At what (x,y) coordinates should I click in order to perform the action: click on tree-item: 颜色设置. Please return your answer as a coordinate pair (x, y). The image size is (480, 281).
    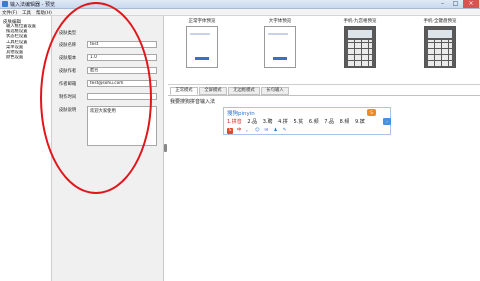
    Looking at the image, I should click on (29, 57).